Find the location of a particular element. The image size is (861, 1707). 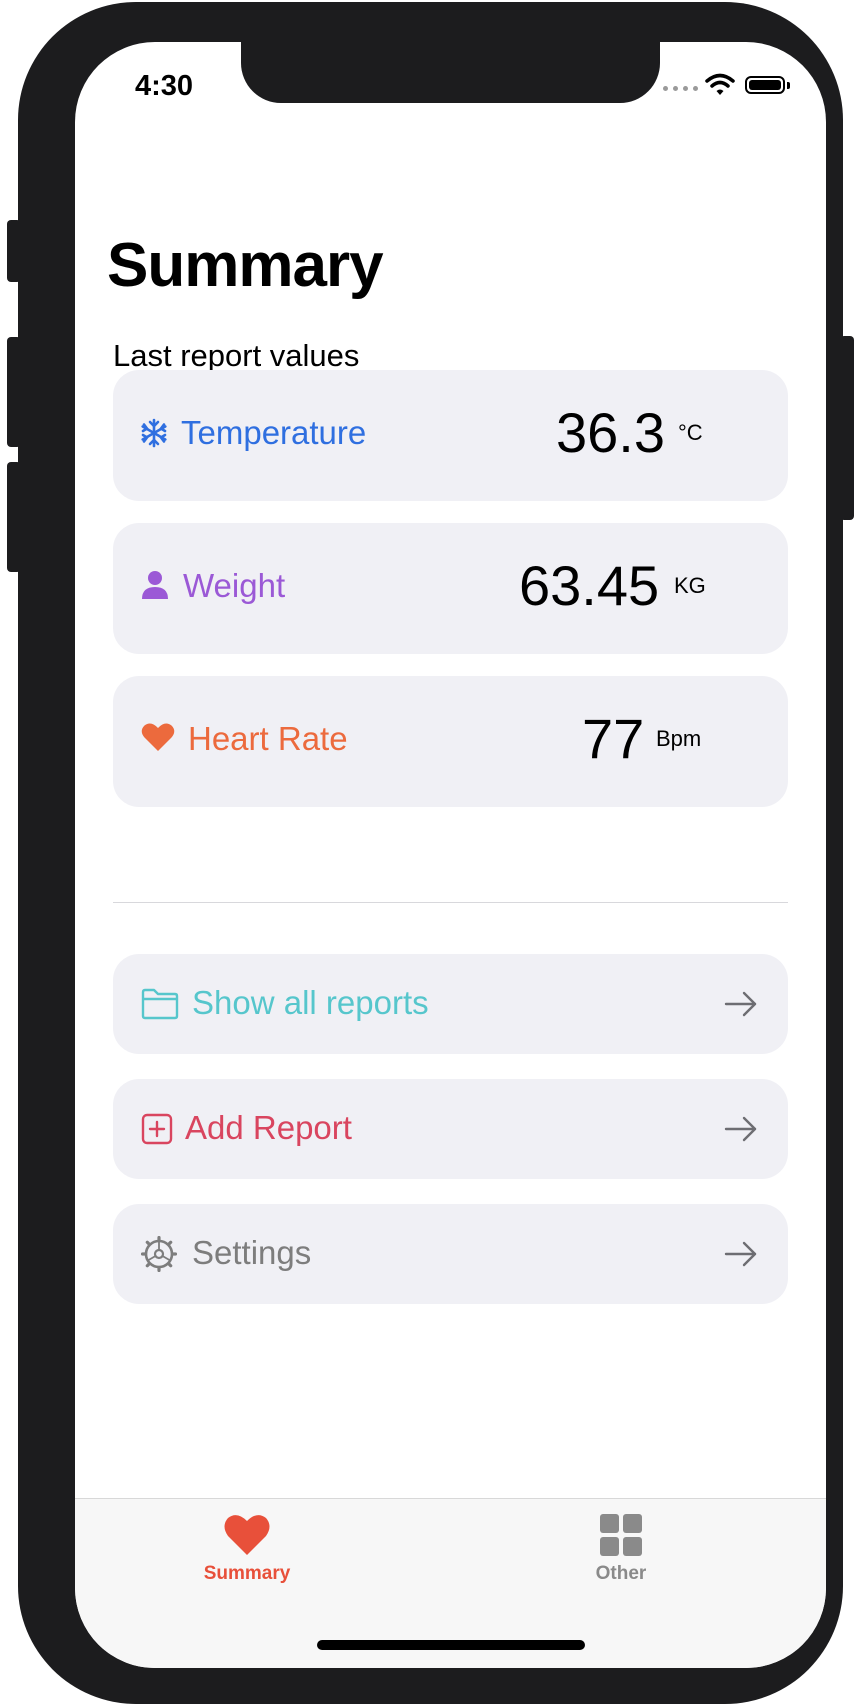

show-all-reports-label: Show all reports is located at coordinates (310, 1002).